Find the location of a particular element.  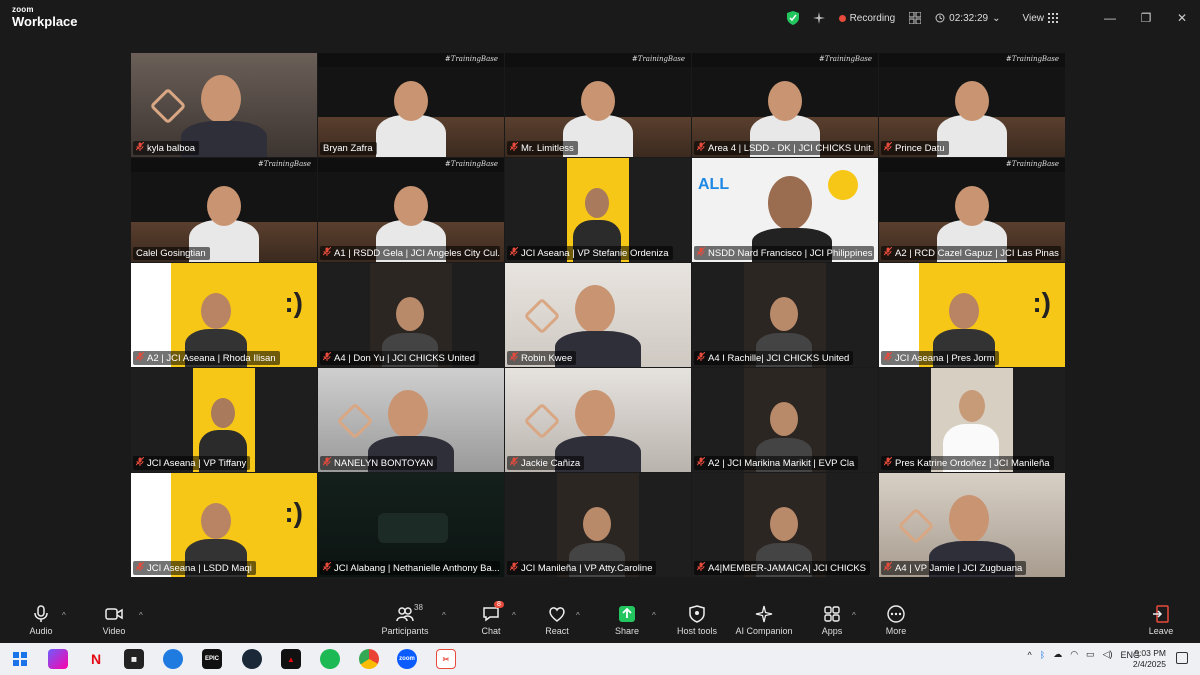

participant-tile: A4 | VP Jamie | JCI Zugbuana is located at coordinates (972, 525).